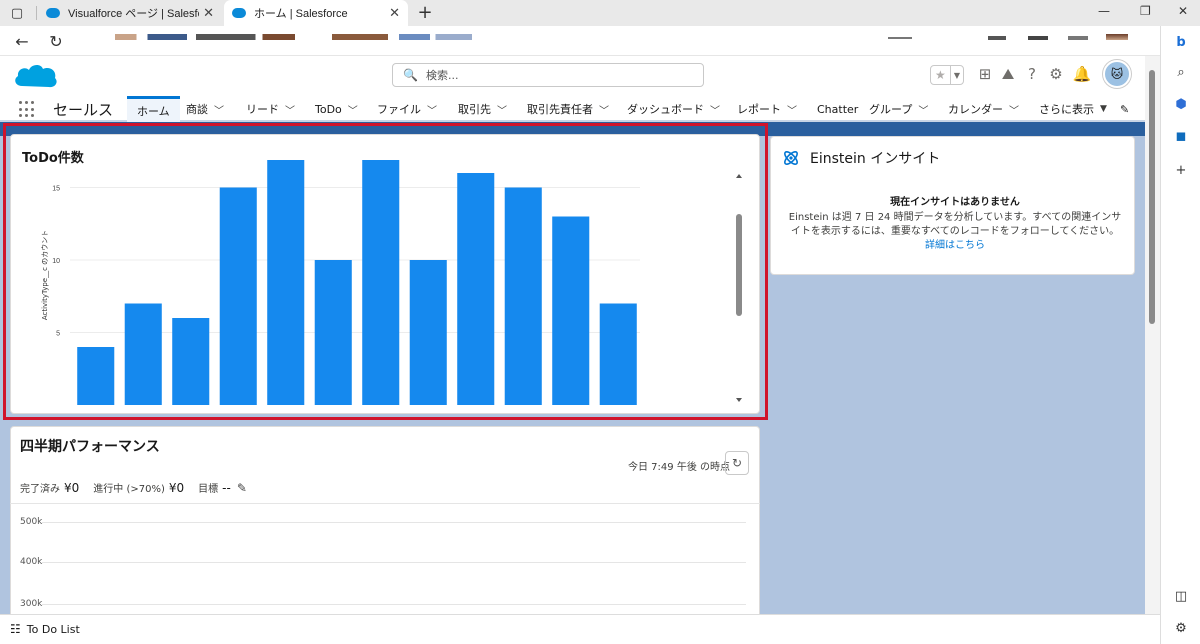  Describe the element at coordinates (1104, 11) in the screenshot. I see `minimize-icon: —` at that location.